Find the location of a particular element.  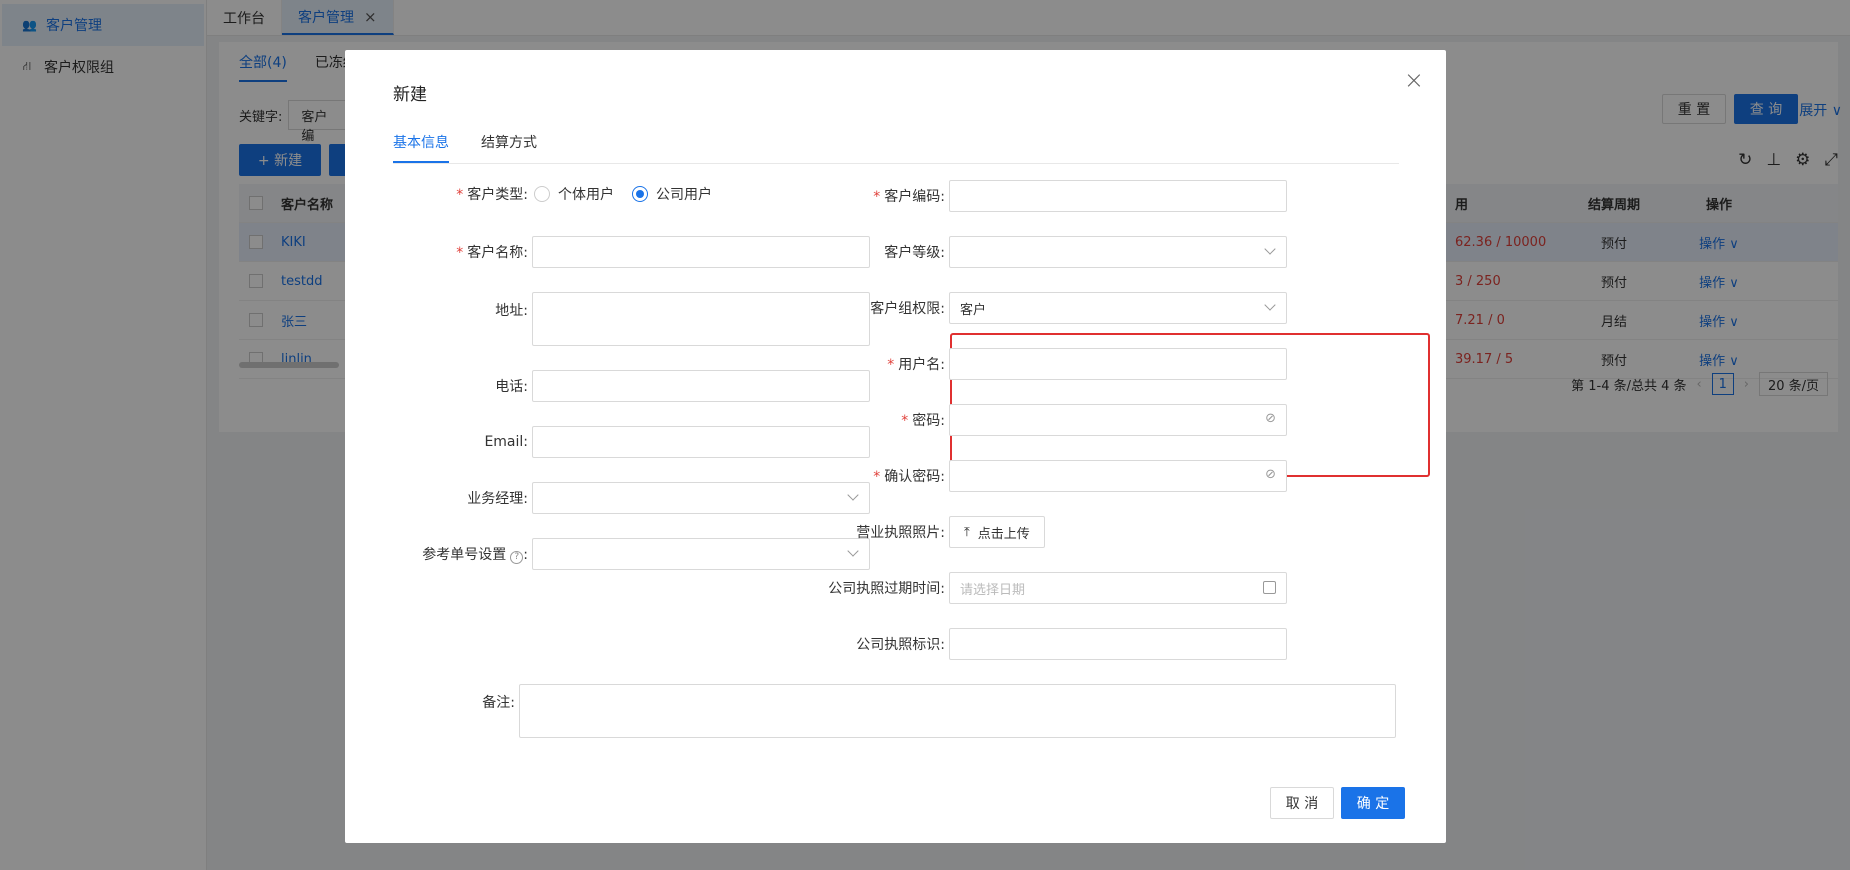

radio-label: 个体用户 is located at coordinates (586, 195).